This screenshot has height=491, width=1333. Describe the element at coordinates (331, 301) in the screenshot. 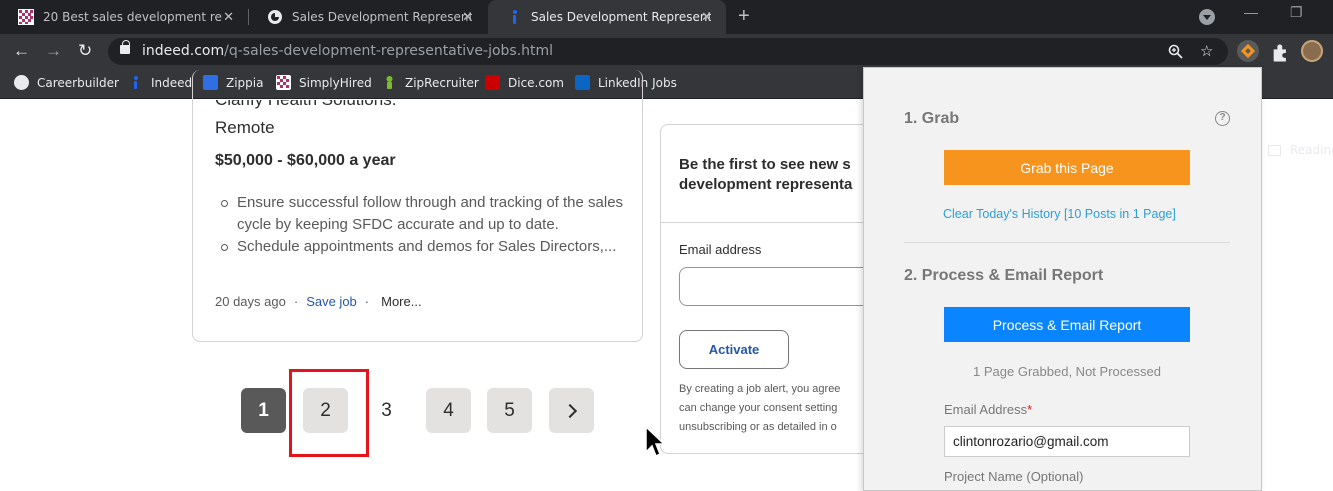

I see `save-job-link: Save job` at that location.